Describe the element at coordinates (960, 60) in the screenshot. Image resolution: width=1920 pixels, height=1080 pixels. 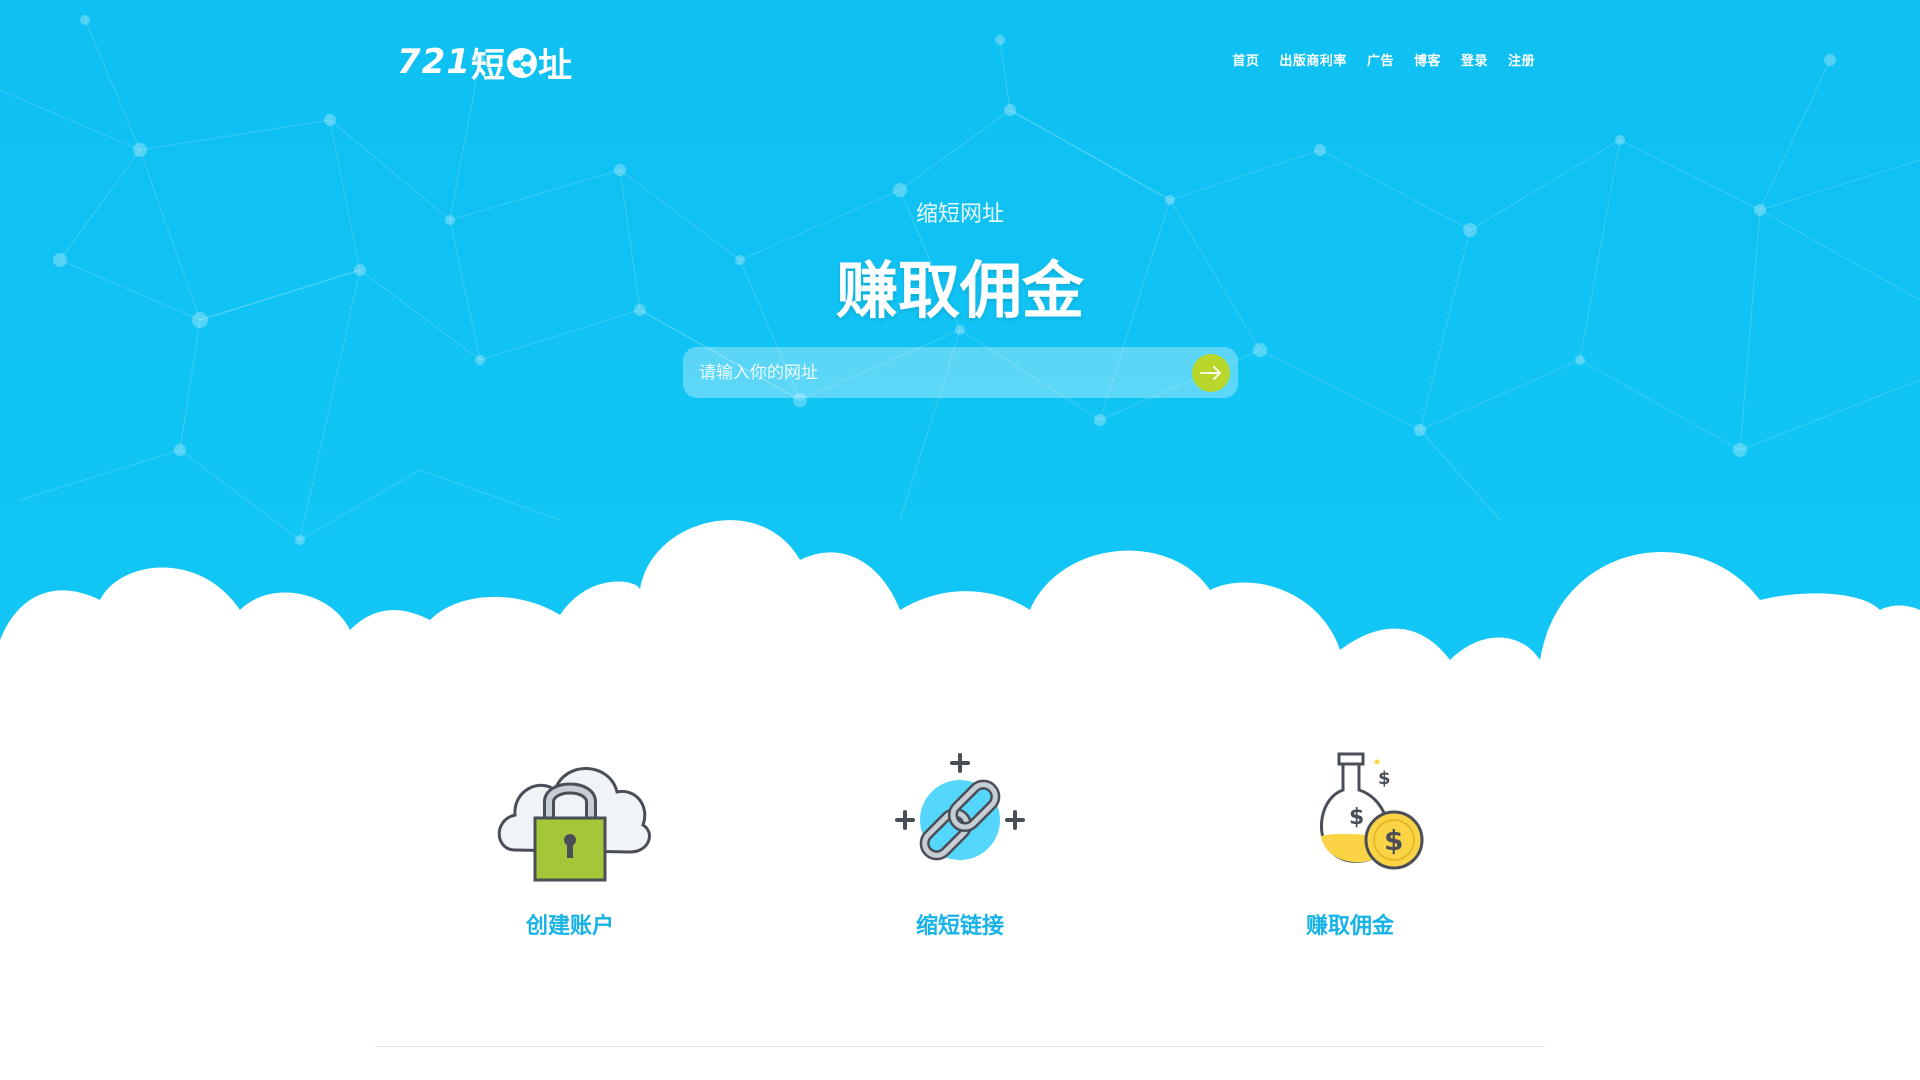
I see `top-navigation-bar: 721 短 址 首页 出版商利率 广告 博客 登录 注册` at that location.